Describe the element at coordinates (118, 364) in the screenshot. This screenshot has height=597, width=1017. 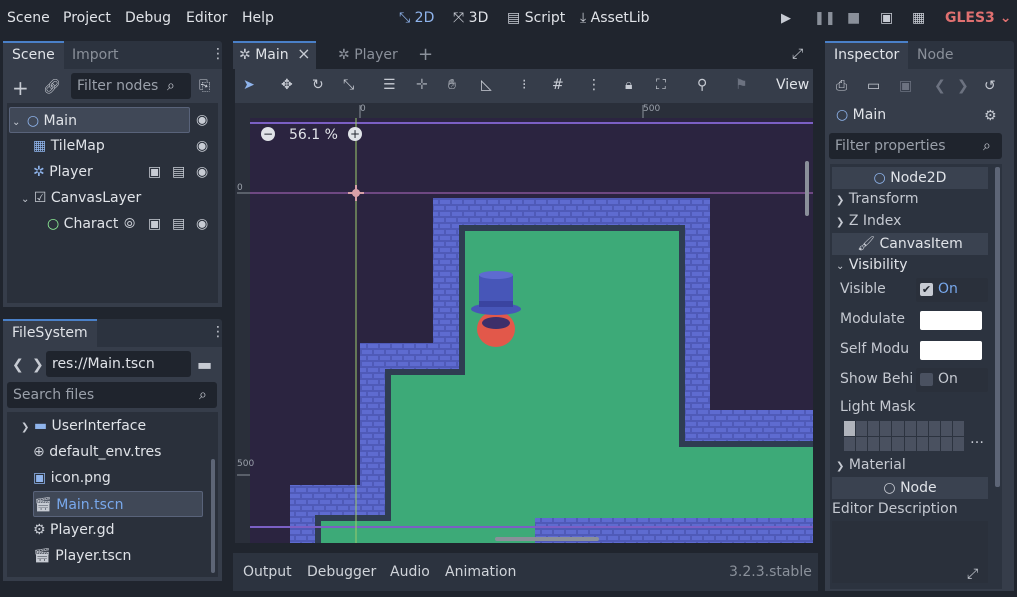
I see `path-field: res://Main.tscn` at that location.